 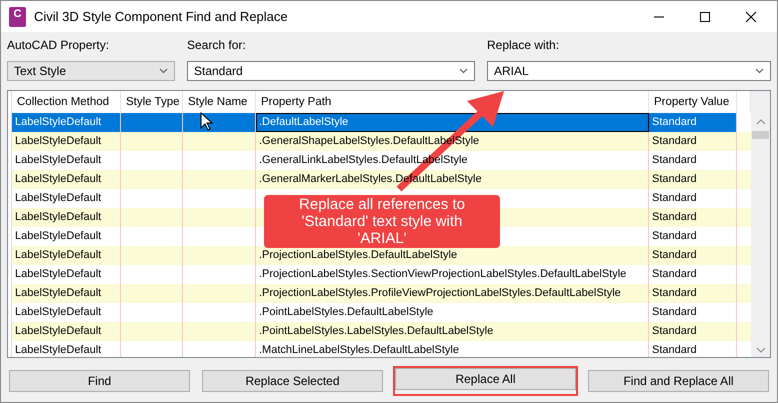 I want to click on callout: Replace all references to 'Standard' text style with 'ARIAL', so click(x=382, y=221).